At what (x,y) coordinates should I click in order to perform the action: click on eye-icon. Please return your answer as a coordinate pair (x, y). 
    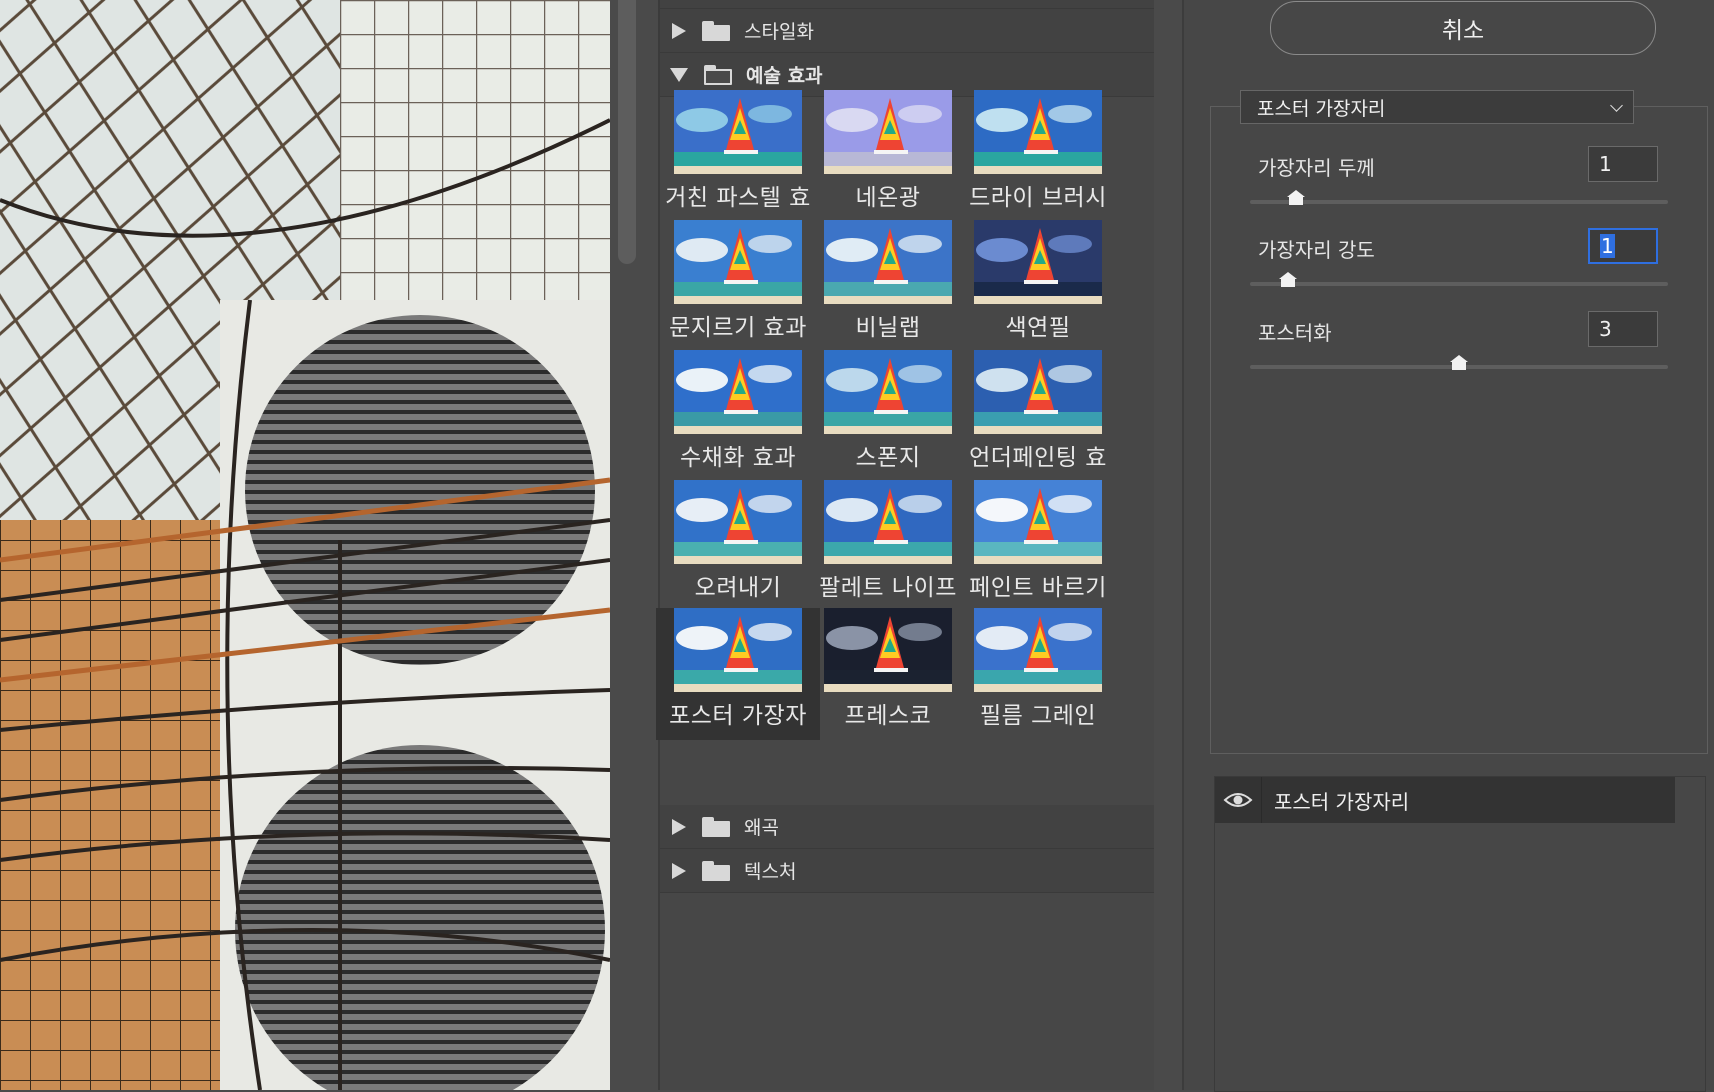
    Looking at the image, I should click on (1238, 800).